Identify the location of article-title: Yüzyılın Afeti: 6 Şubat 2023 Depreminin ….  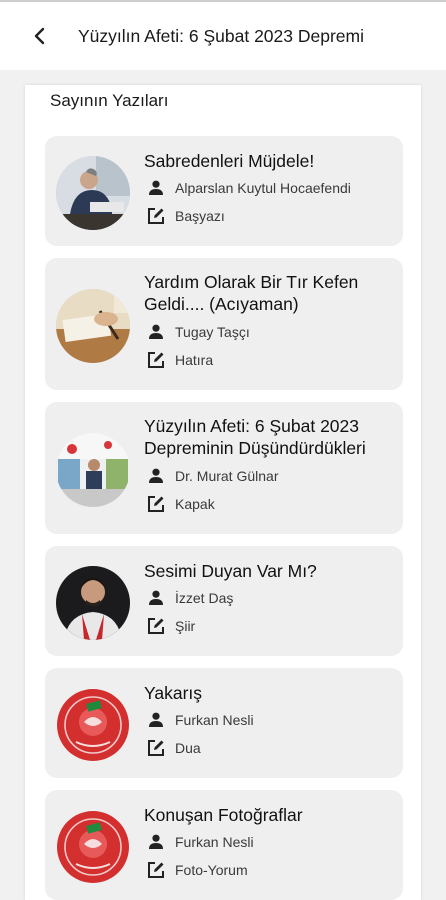
(255, 437).